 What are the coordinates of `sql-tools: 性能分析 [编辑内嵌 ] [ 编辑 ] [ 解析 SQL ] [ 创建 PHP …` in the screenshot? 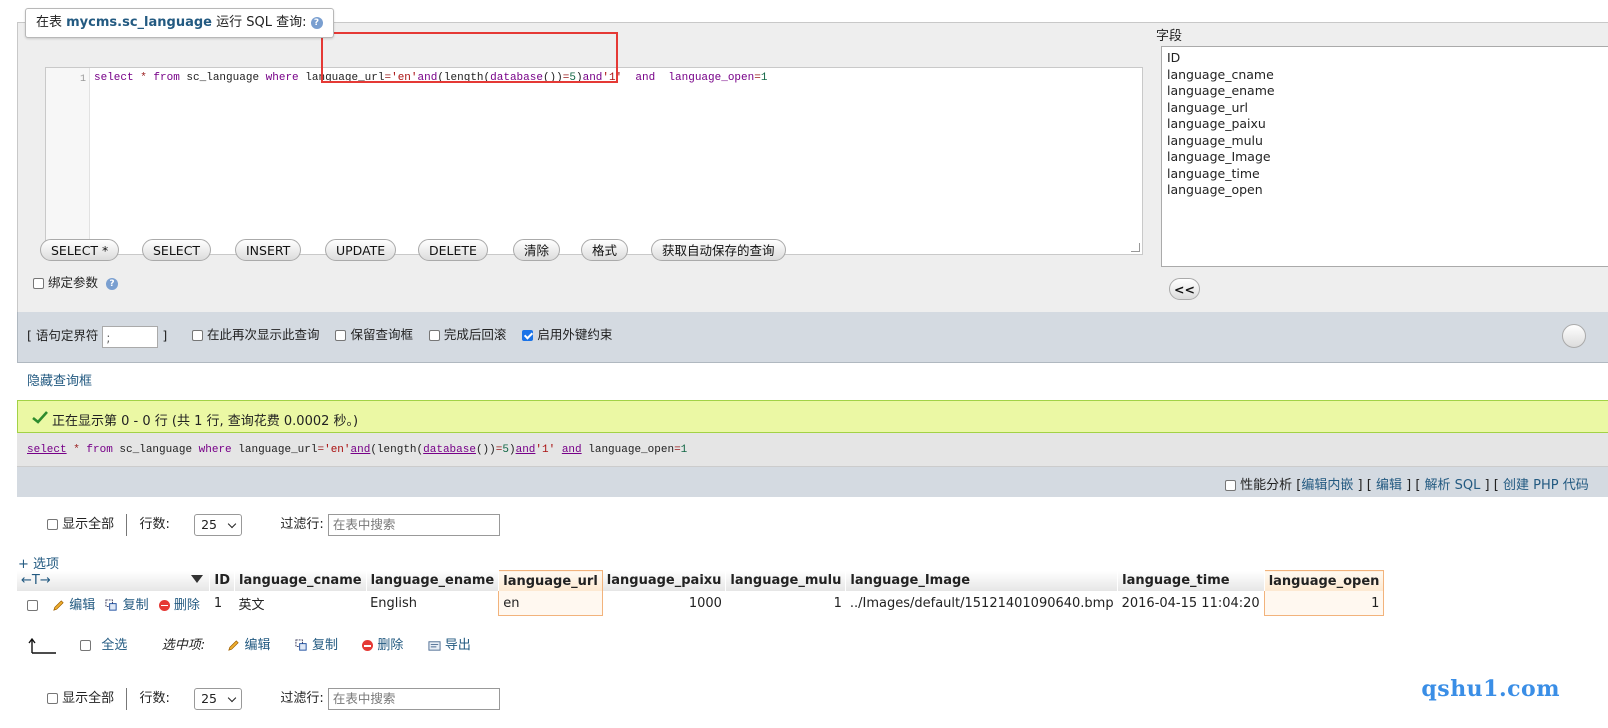 It's located at (1407, 483).